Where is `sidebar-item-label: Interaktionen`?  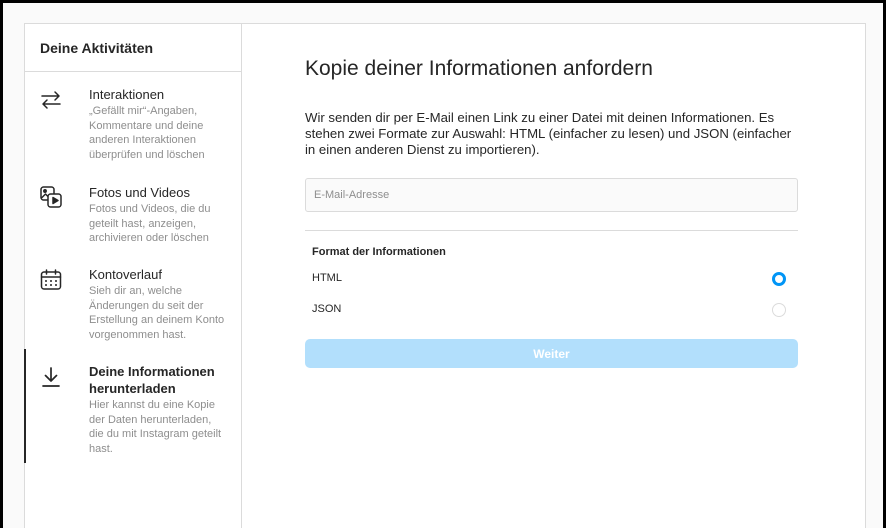
sidebar-item-label: Interaktionen is located at coordinates (127, 94).